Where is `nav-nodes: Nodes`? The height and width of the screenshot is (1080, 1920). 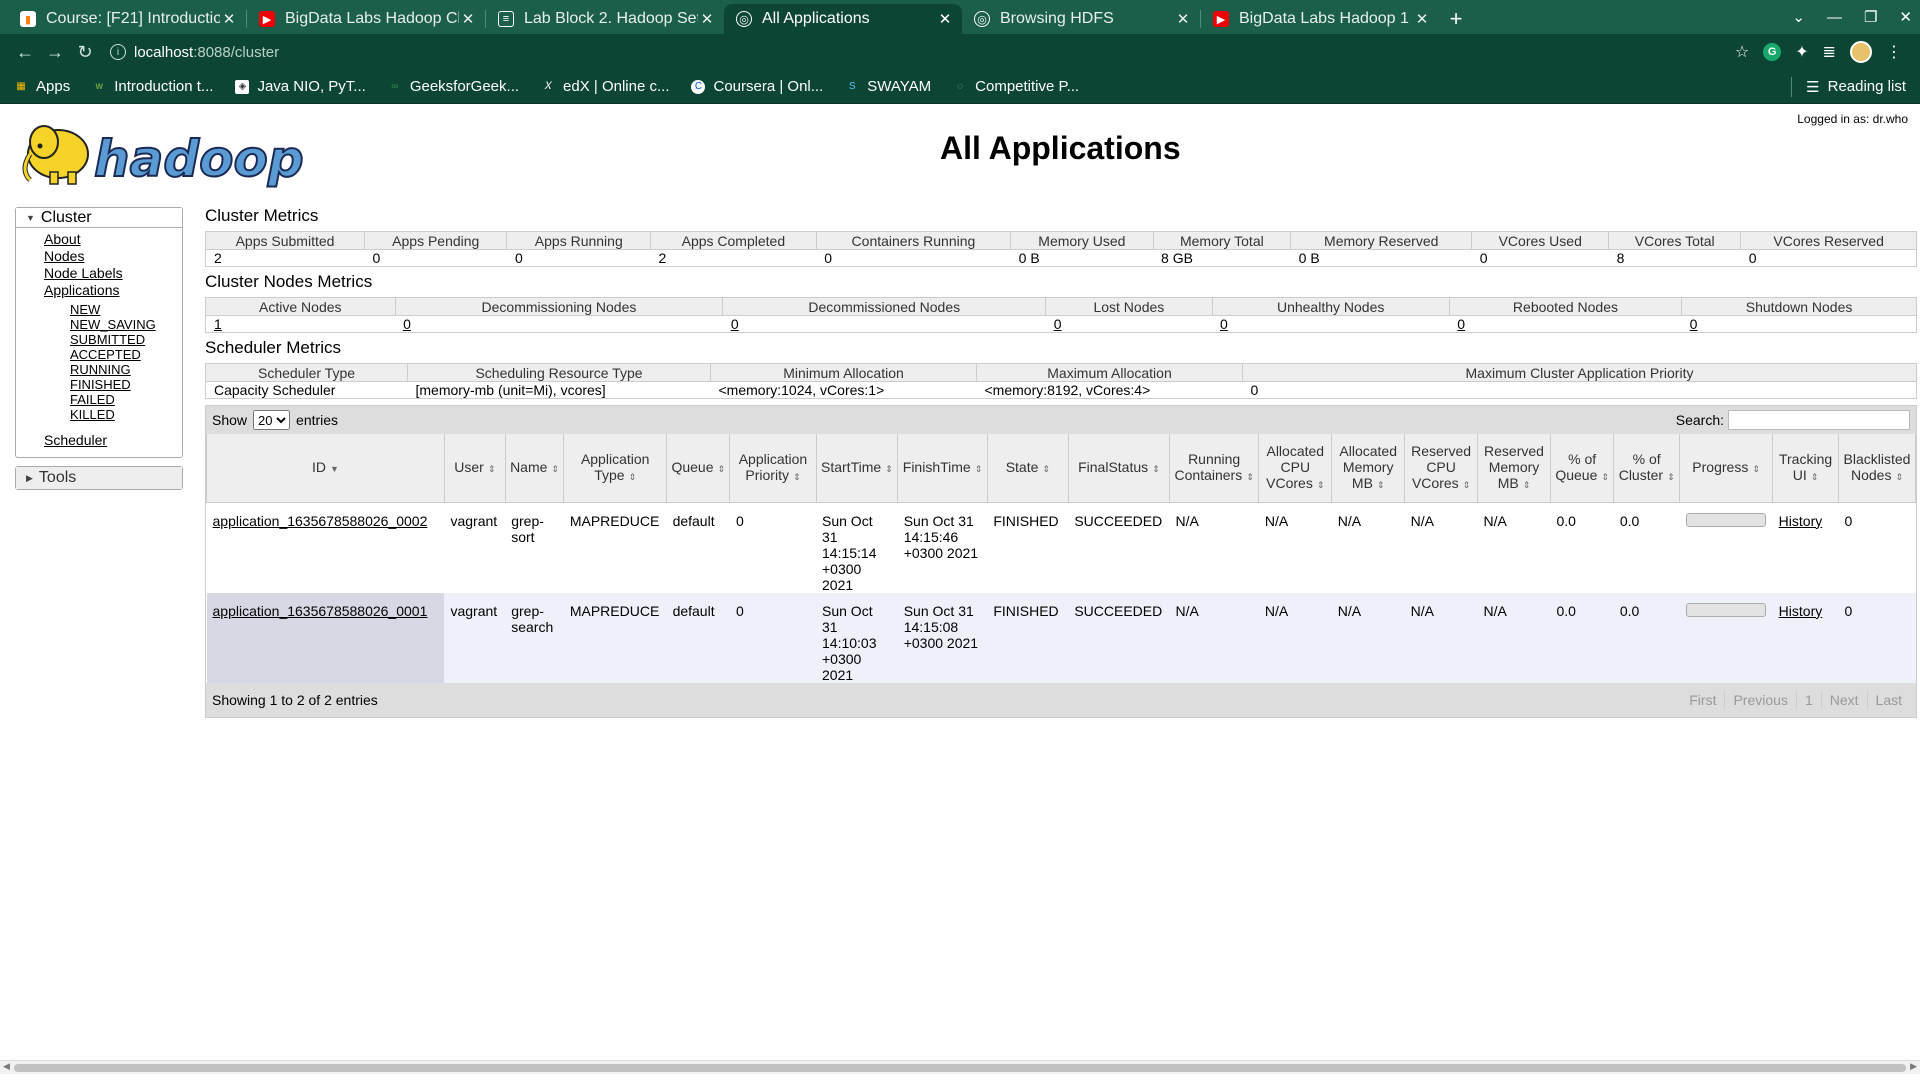
nav-nodes: Nodes is located at coordinates (113, 256).